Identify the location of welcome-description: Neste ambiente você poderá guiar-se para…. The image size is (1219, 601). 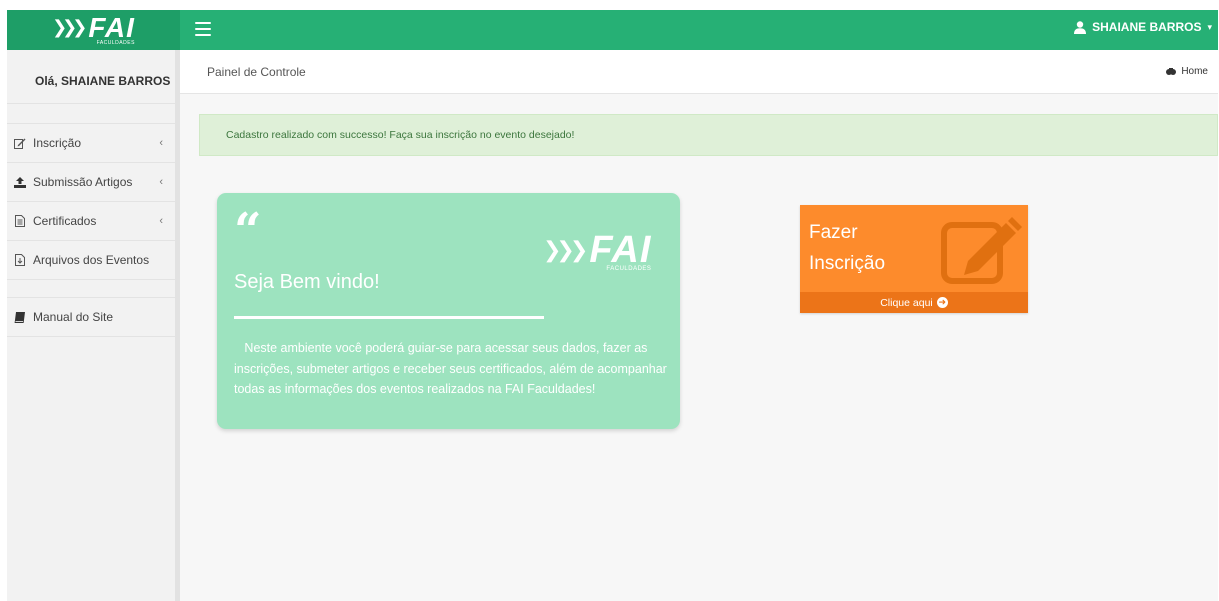
(450, 368).